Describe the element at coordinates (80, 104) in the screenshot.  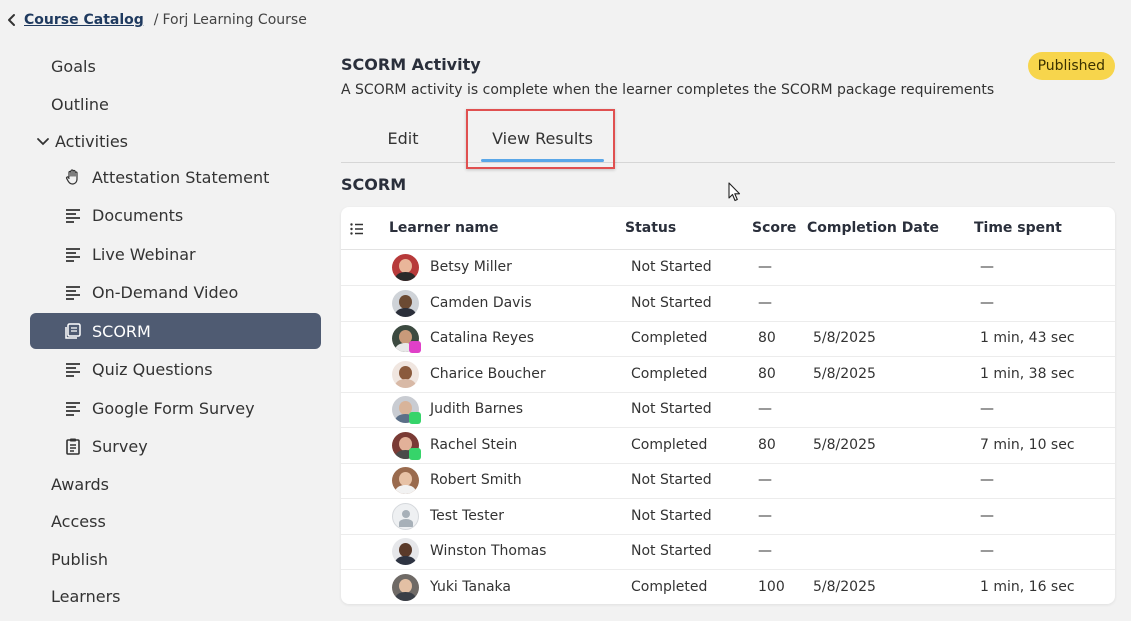
I see `sidebar-item-label: Outline` at that location.